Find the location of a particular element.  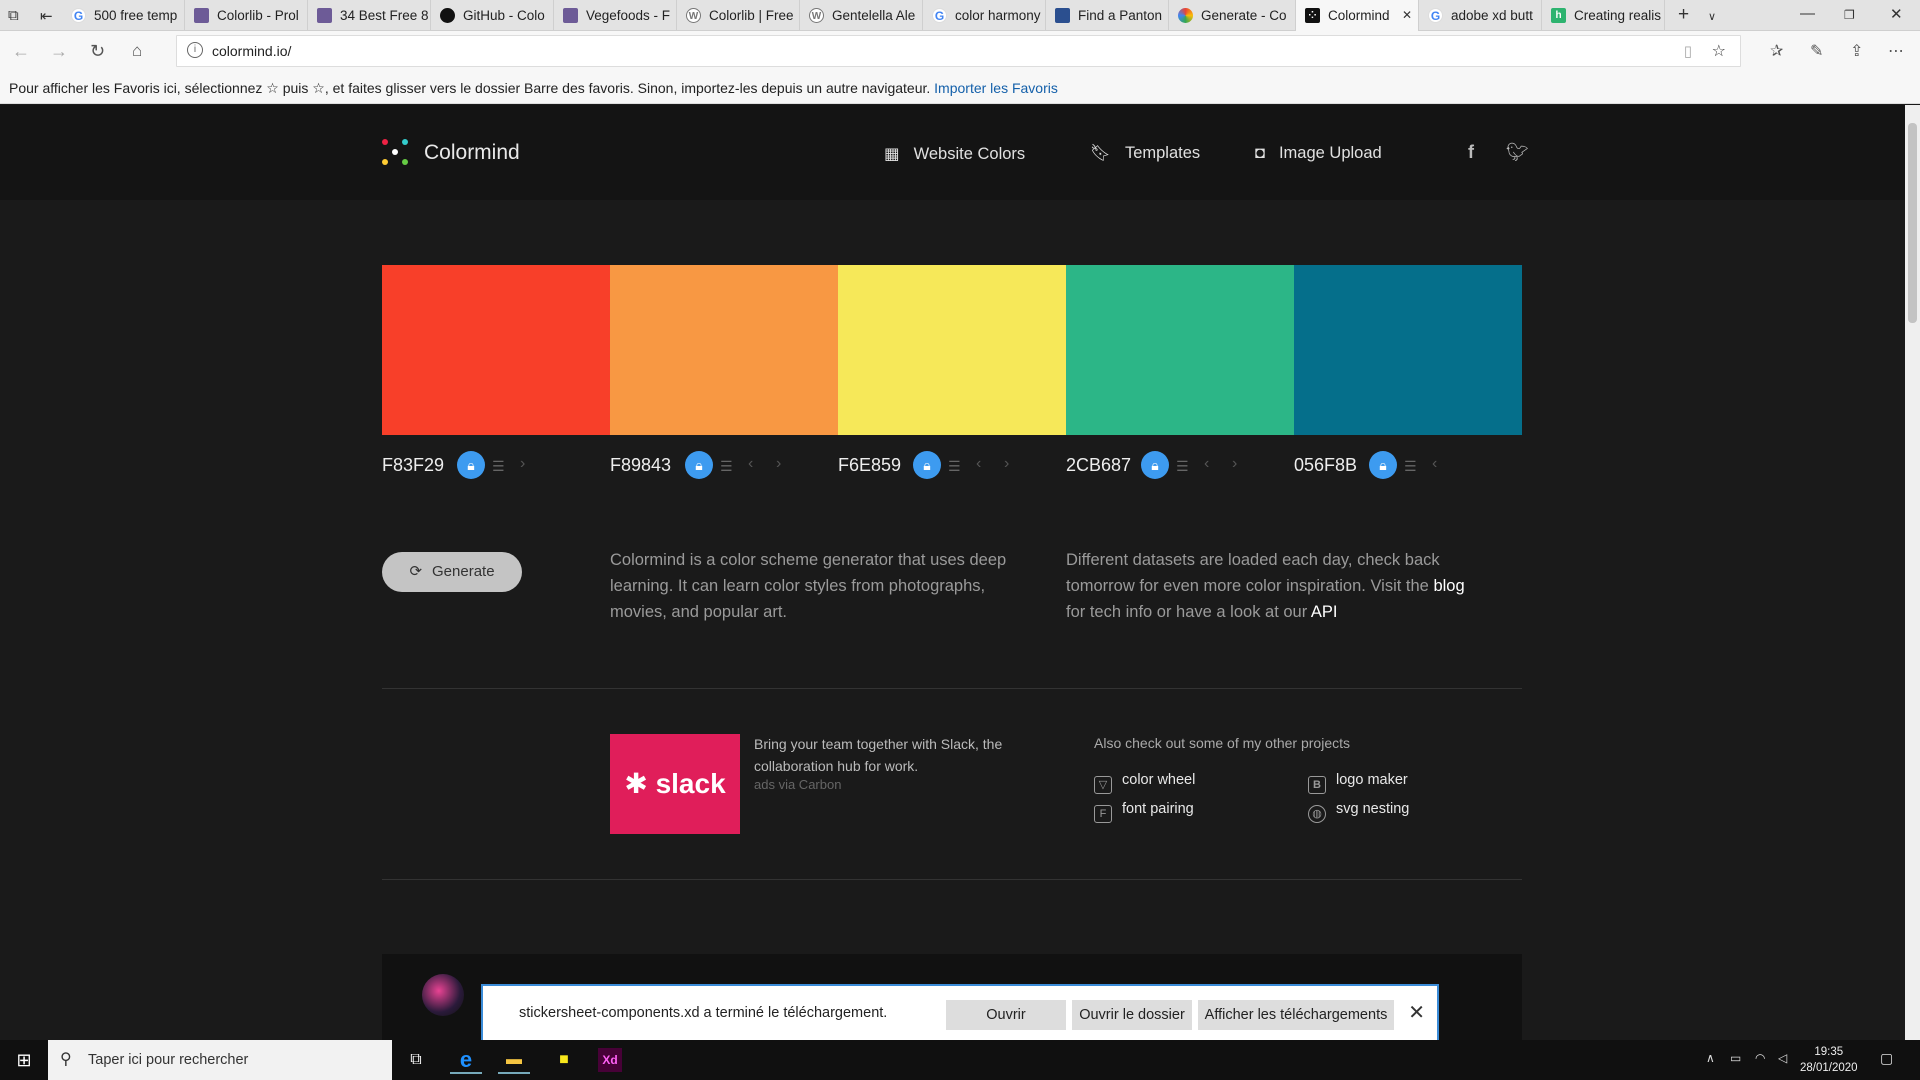

taskbar-search: ⚲ Taper ici pour rechercher is located at coordinates (220, 1060).